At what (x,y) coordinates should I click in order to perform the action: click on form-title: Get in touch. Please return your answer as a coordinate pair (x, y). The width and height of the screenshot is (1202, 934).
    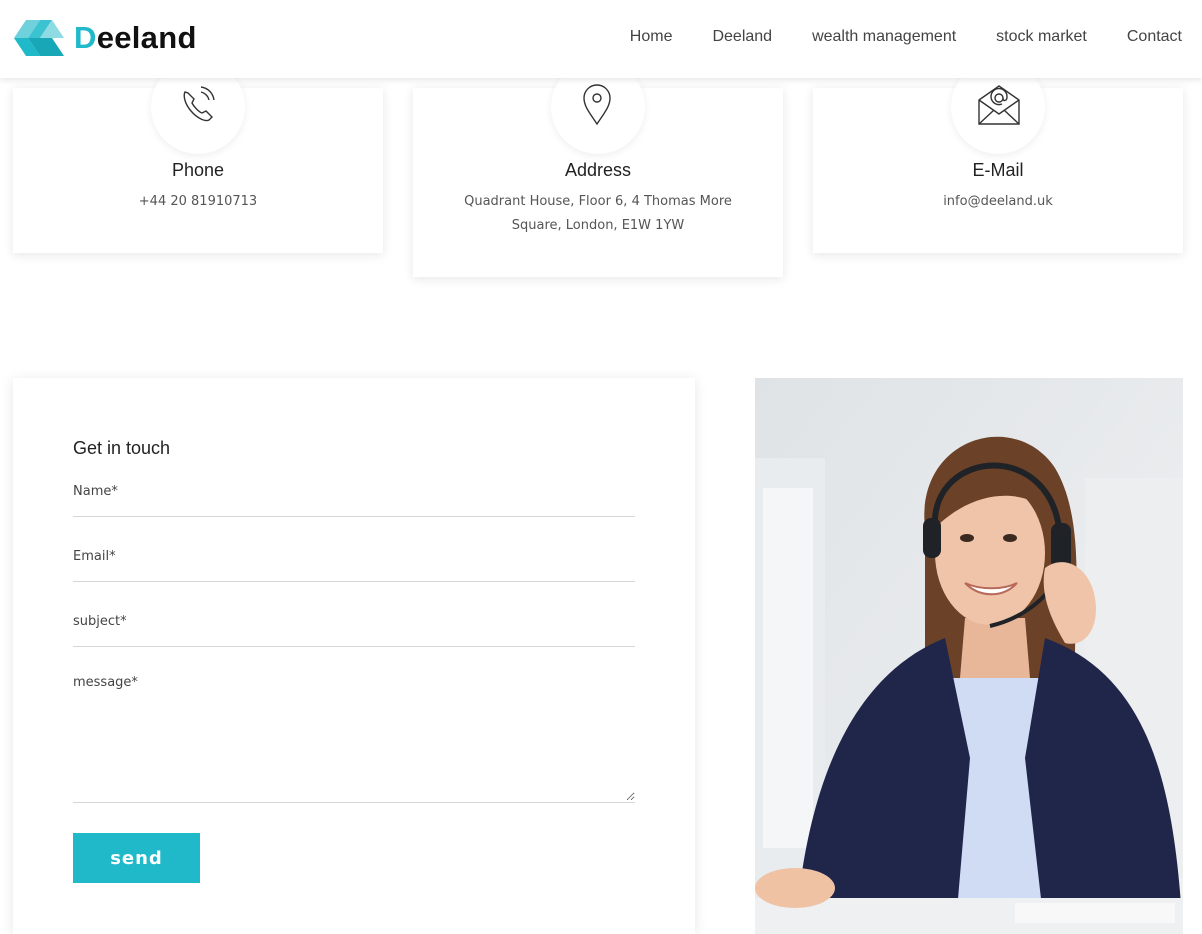
    Looking at the image, I should click on (122, 448).